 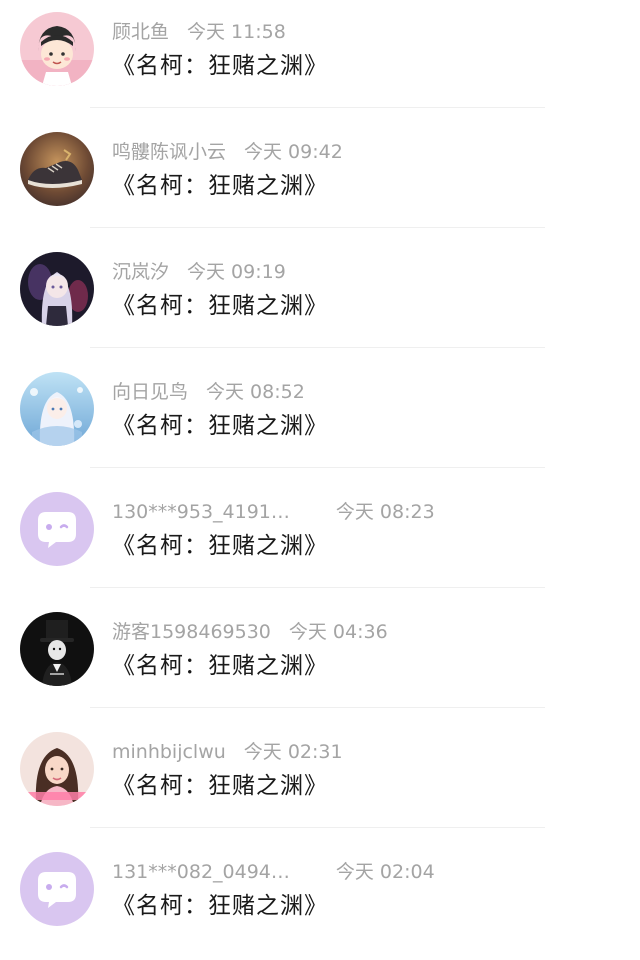 What do you see at coordinates (140, 272) in the screenshot?
I see `username: 沉岚汐` at bounding box center [140, 272].